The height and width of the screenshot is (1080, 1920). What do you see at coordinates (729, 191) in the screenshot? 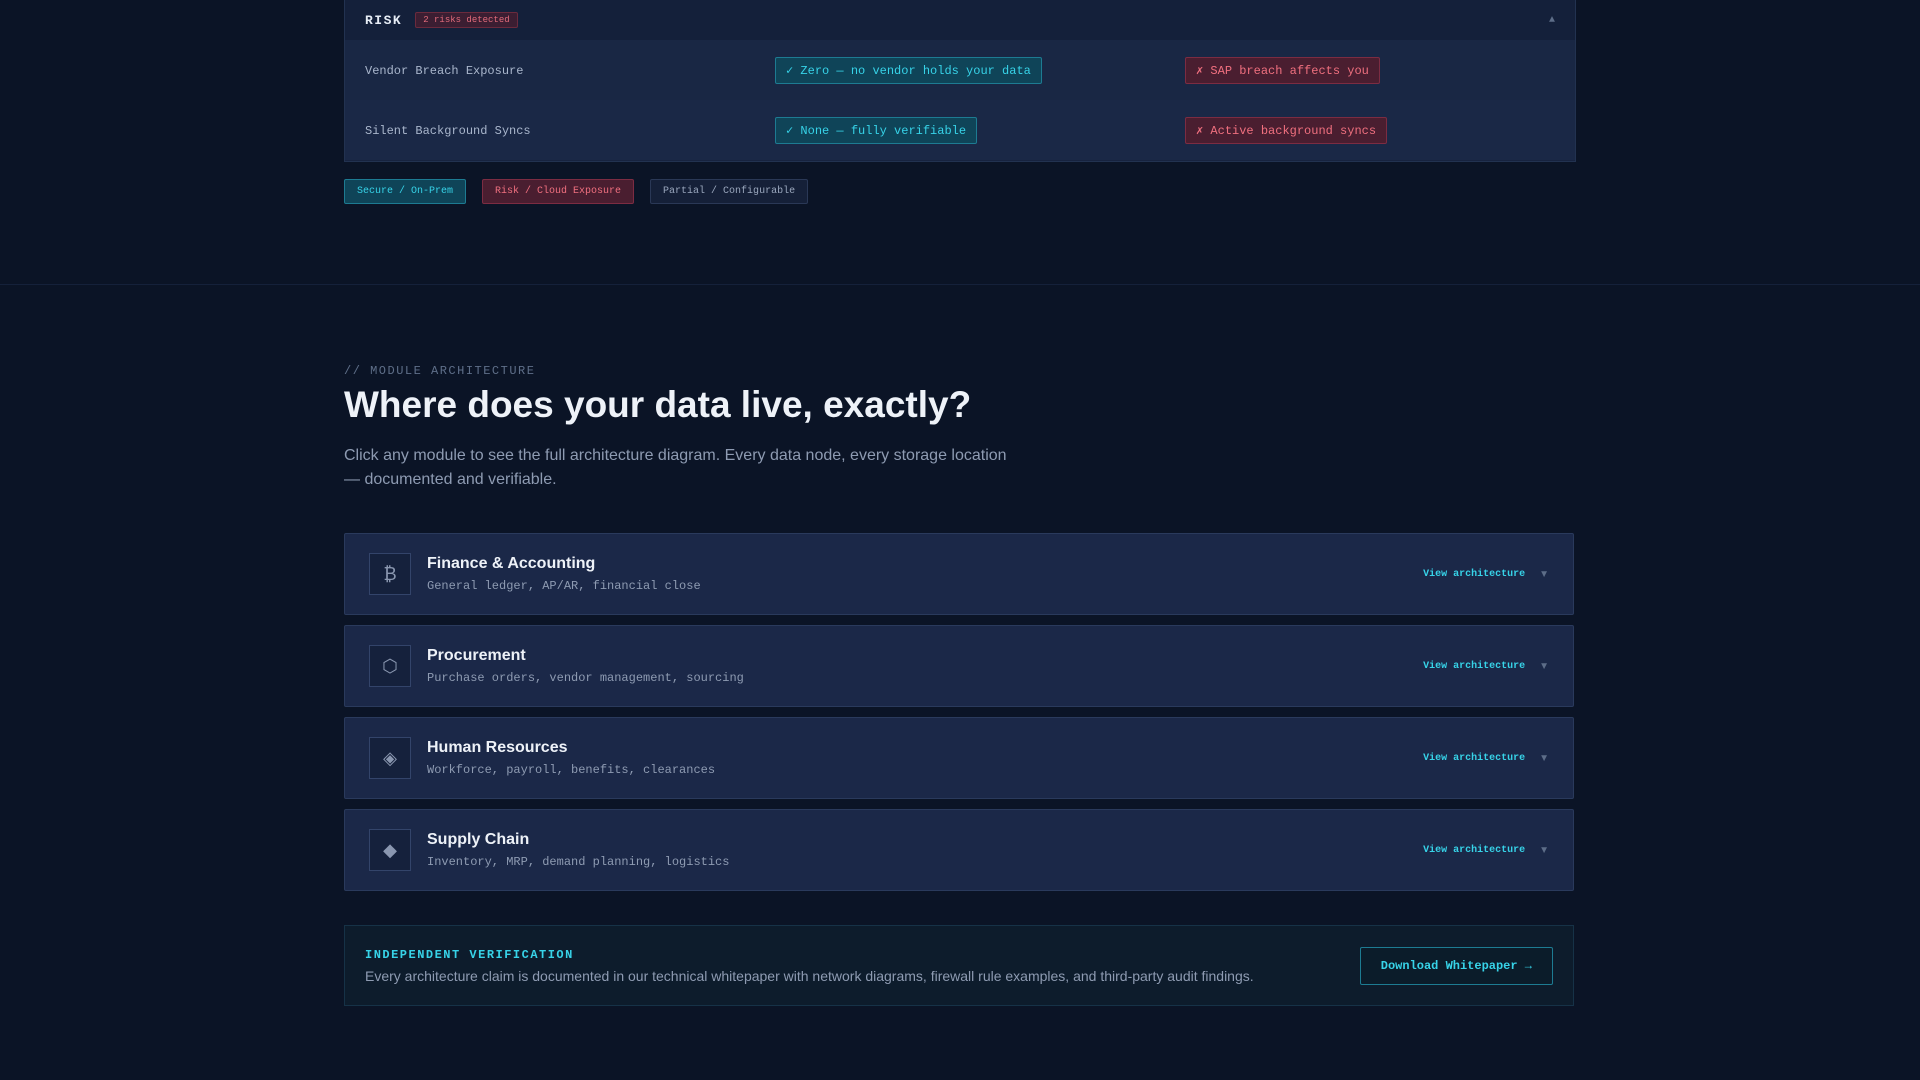
I see `legend-partial: Partial / Configurable` at bounding box center [729, 191].